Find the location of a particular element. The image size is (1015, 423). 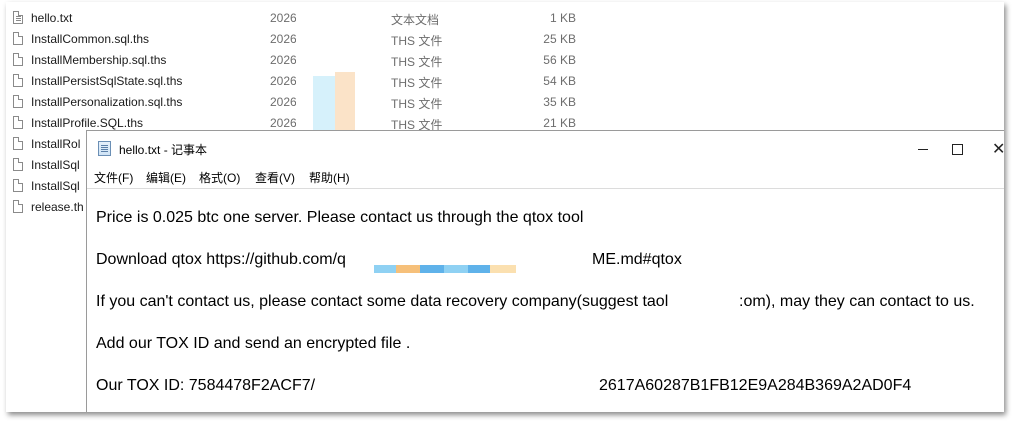

file-size: 25 KB is located at coordinates (559, 39).